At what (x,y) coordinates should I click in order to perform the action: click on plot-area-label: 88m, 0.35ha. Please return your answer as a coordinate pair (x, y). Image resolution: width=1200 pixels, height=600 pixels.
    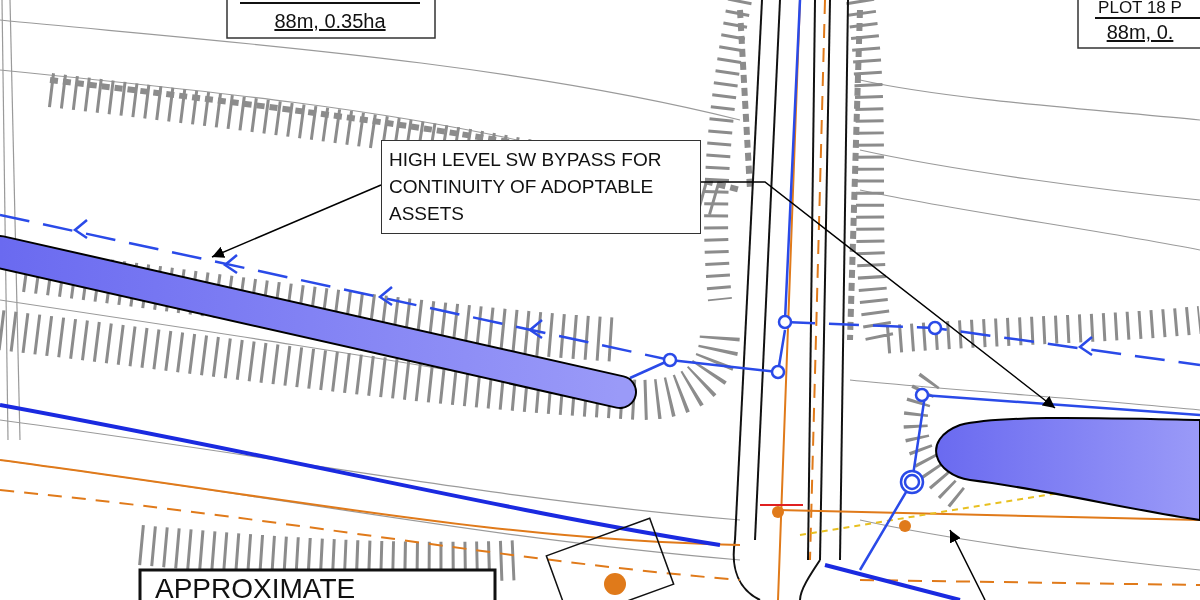
    Looking at the image, I should click on (330, 21).